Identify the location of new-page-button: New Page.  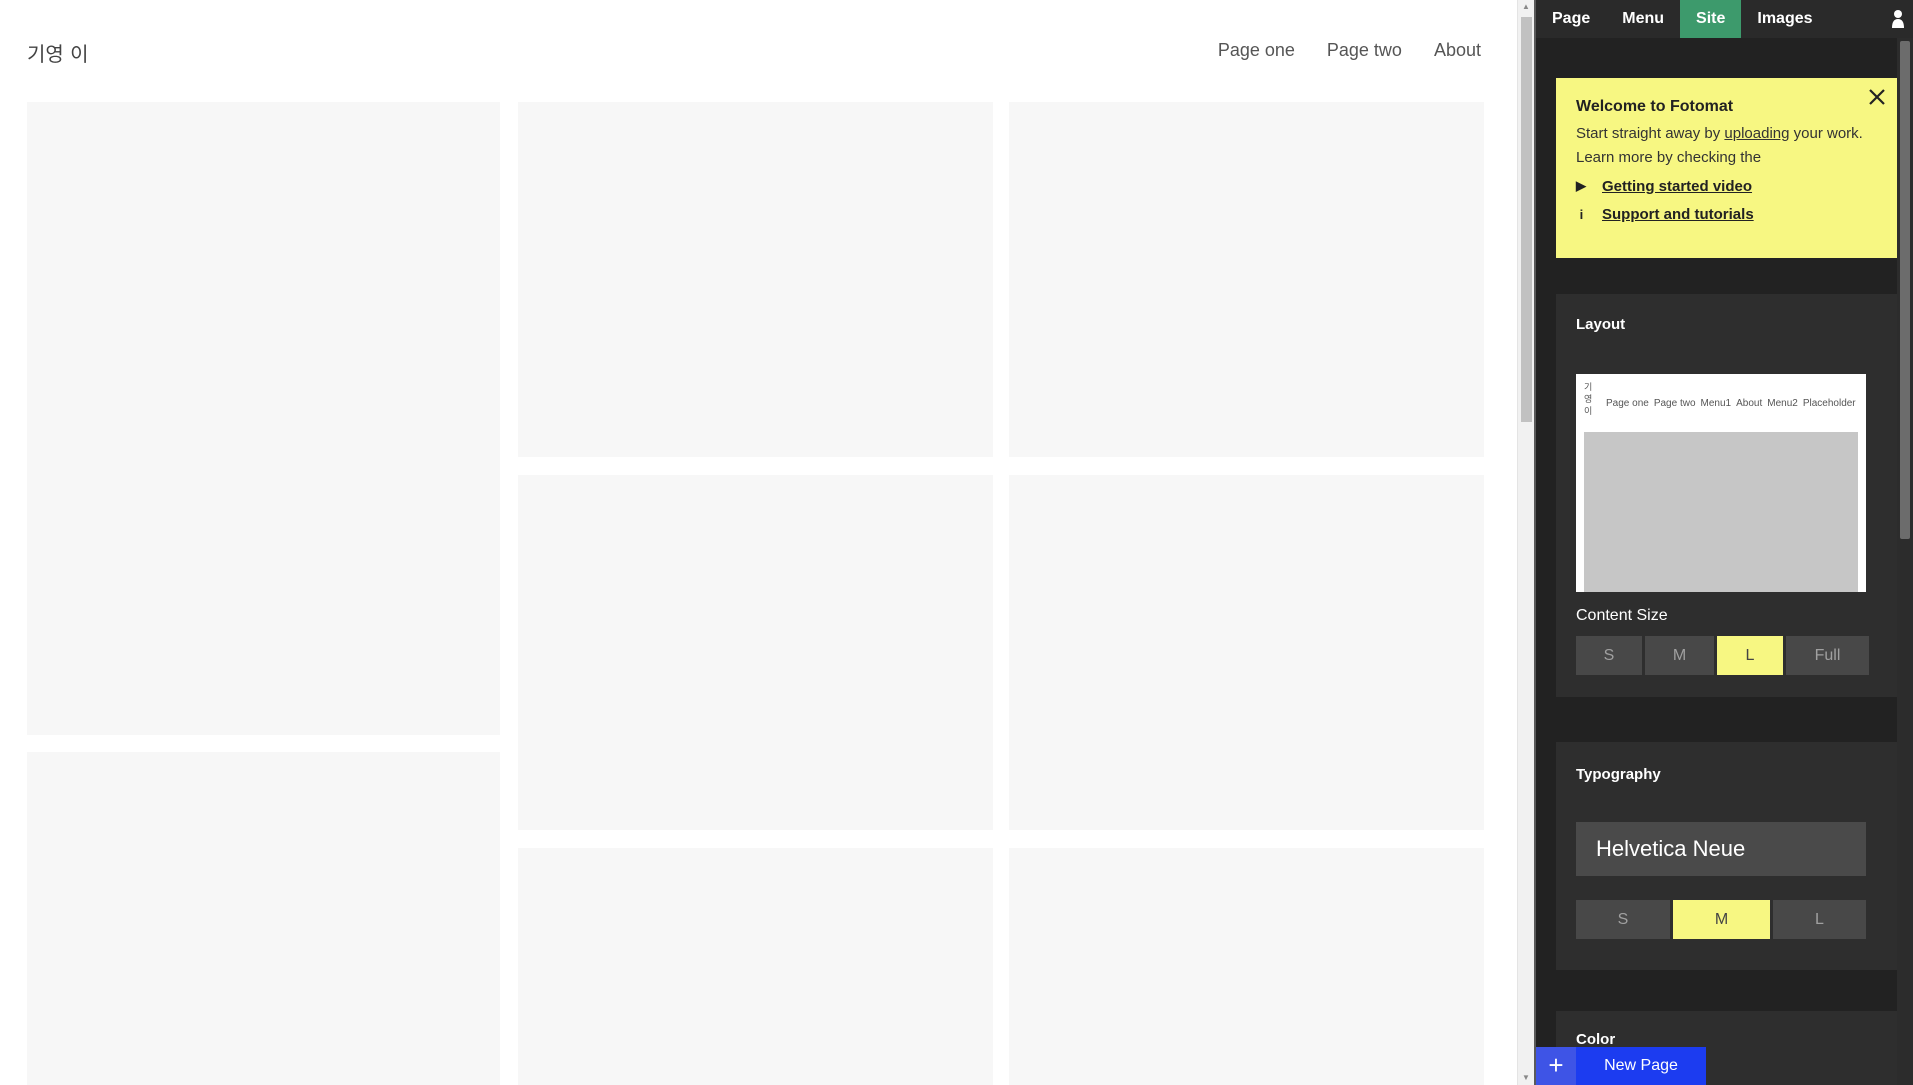
(1641, 1066).